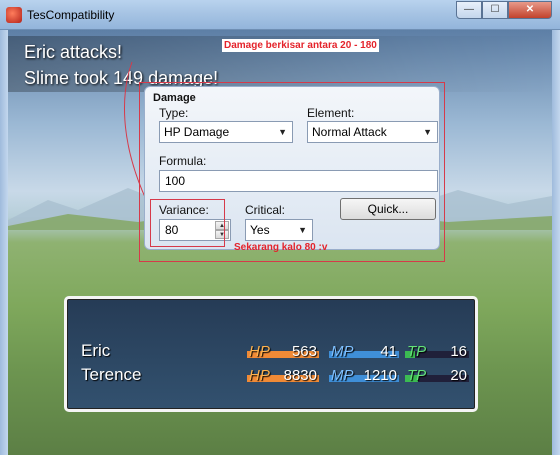  Describe the element at coordinates (556, 242) in the screenshot. I see `window-frame-right` at that location.